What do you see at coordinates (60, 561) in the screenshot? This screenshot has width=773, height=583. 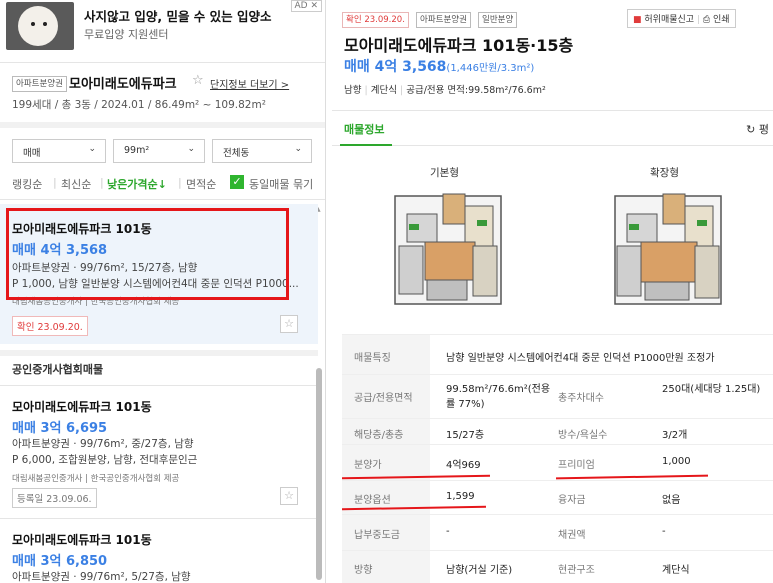 I see `listing-price: 매매 3억 6,850` at bounding box center [60, 561].